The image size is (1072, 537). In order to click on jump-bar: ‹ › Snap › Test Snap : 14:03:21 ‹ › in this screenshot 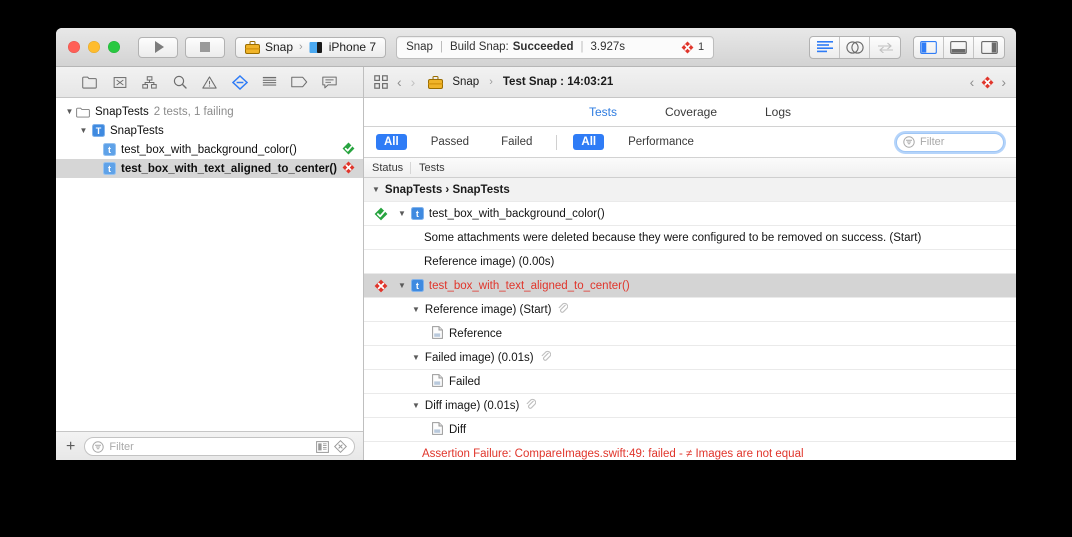, I will do `click(690, 82)`.